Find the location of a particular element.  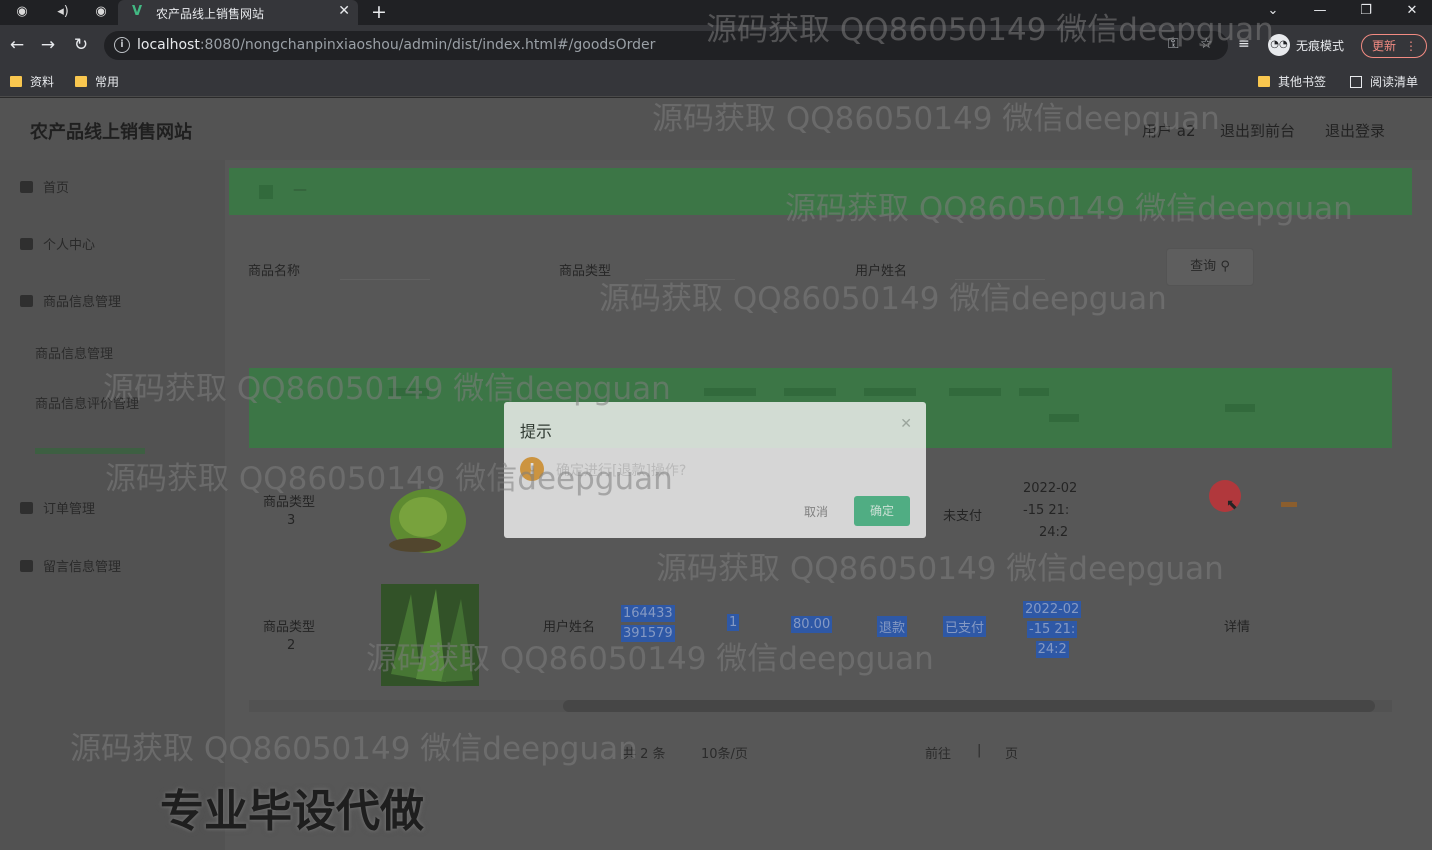

bookmark-folder: 其他书签 is located at coordinates (1292, 81).